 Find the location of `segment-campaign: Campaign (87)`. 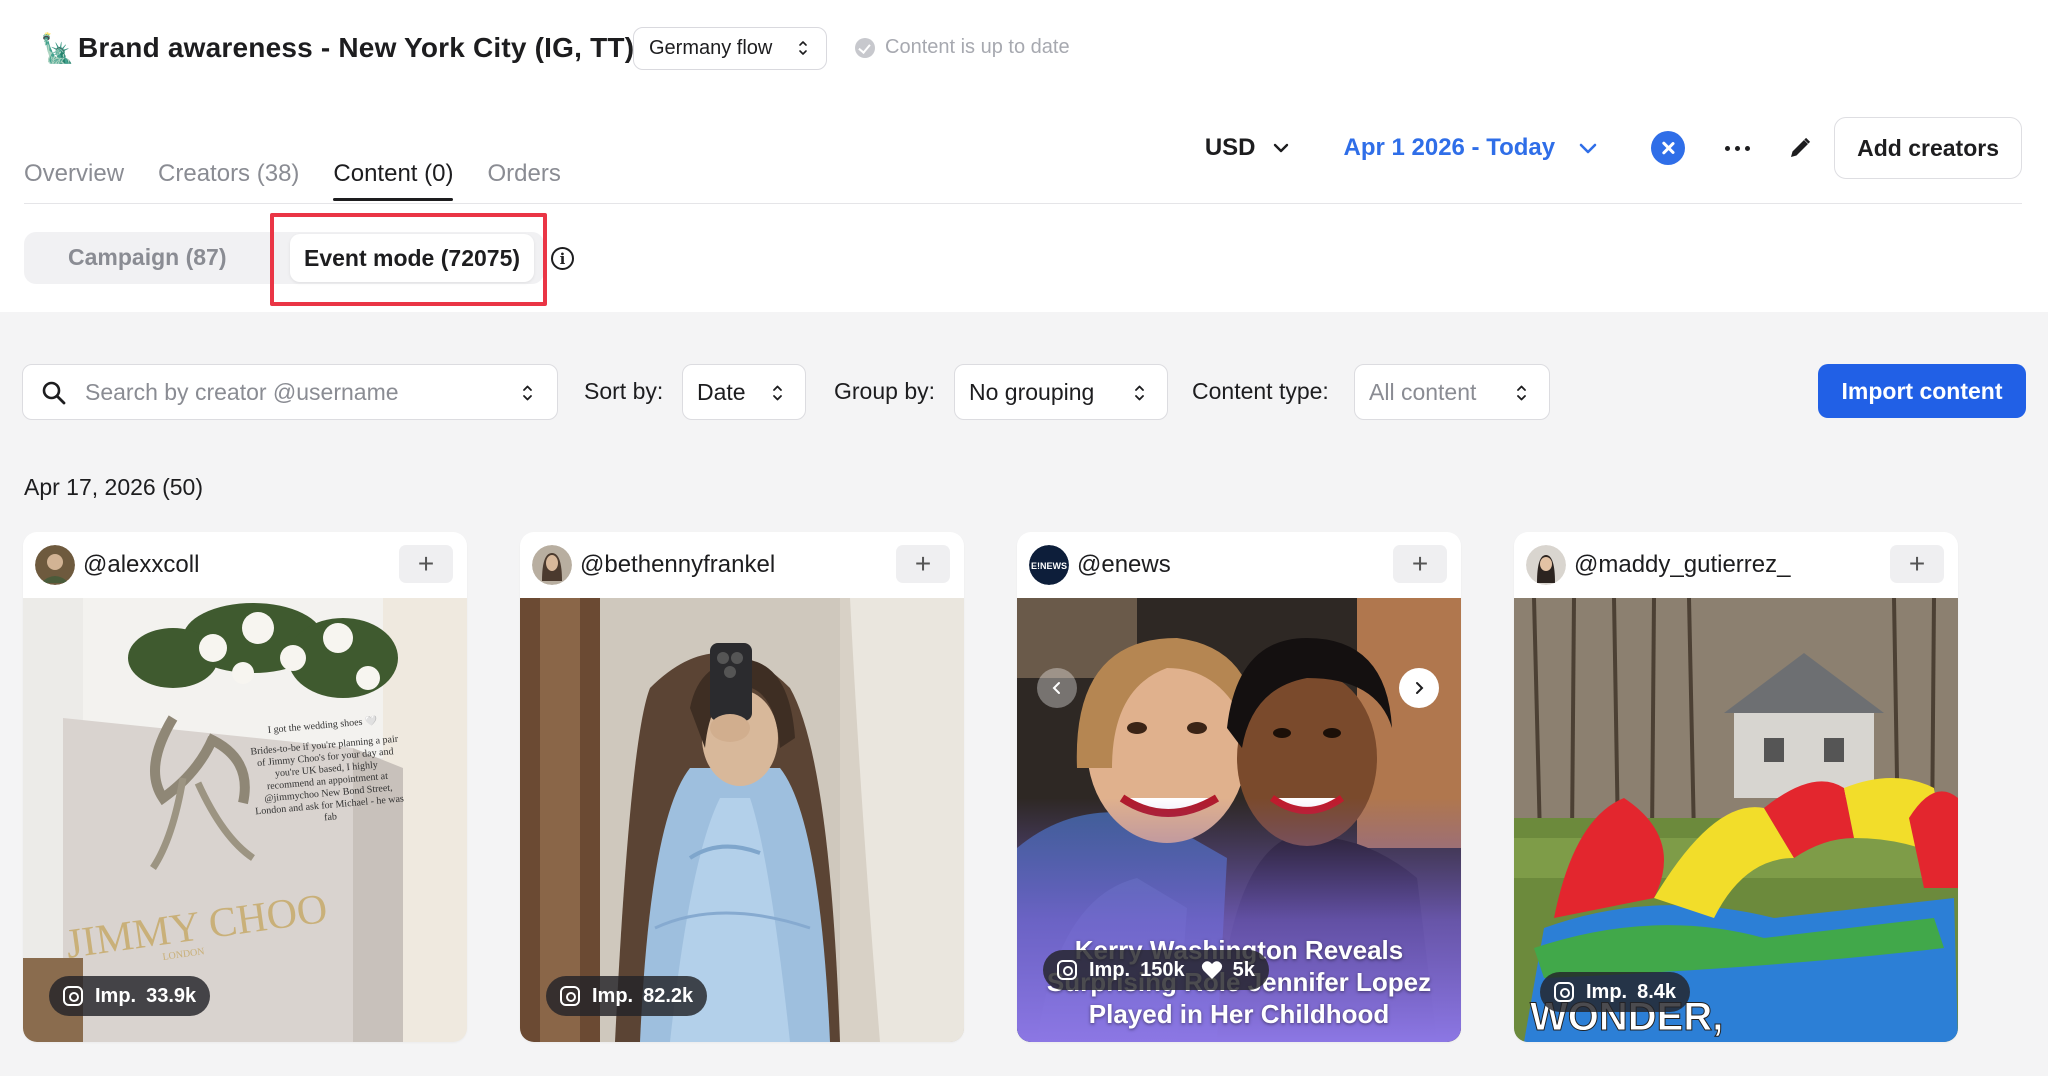

segment-campaign: Campaign (87) is located at coordinates (147, 257).